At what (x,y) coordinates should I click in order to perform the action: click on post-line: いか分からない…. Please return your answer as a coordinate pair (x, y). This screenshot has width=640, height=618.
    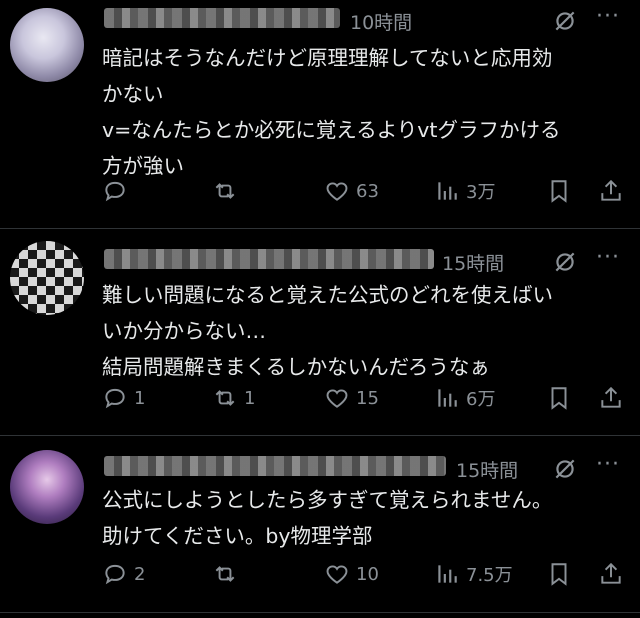
    Looking at the image, I should click on (184, 331).